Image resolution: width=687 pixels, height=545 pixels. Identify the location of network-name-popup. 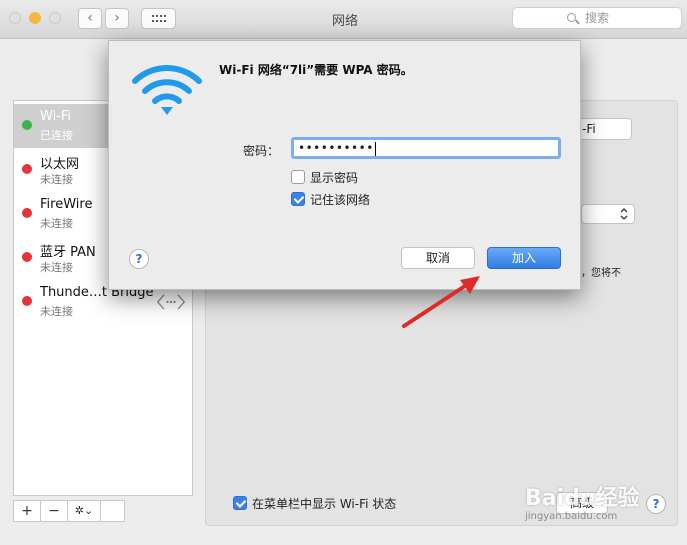
(608, 214).